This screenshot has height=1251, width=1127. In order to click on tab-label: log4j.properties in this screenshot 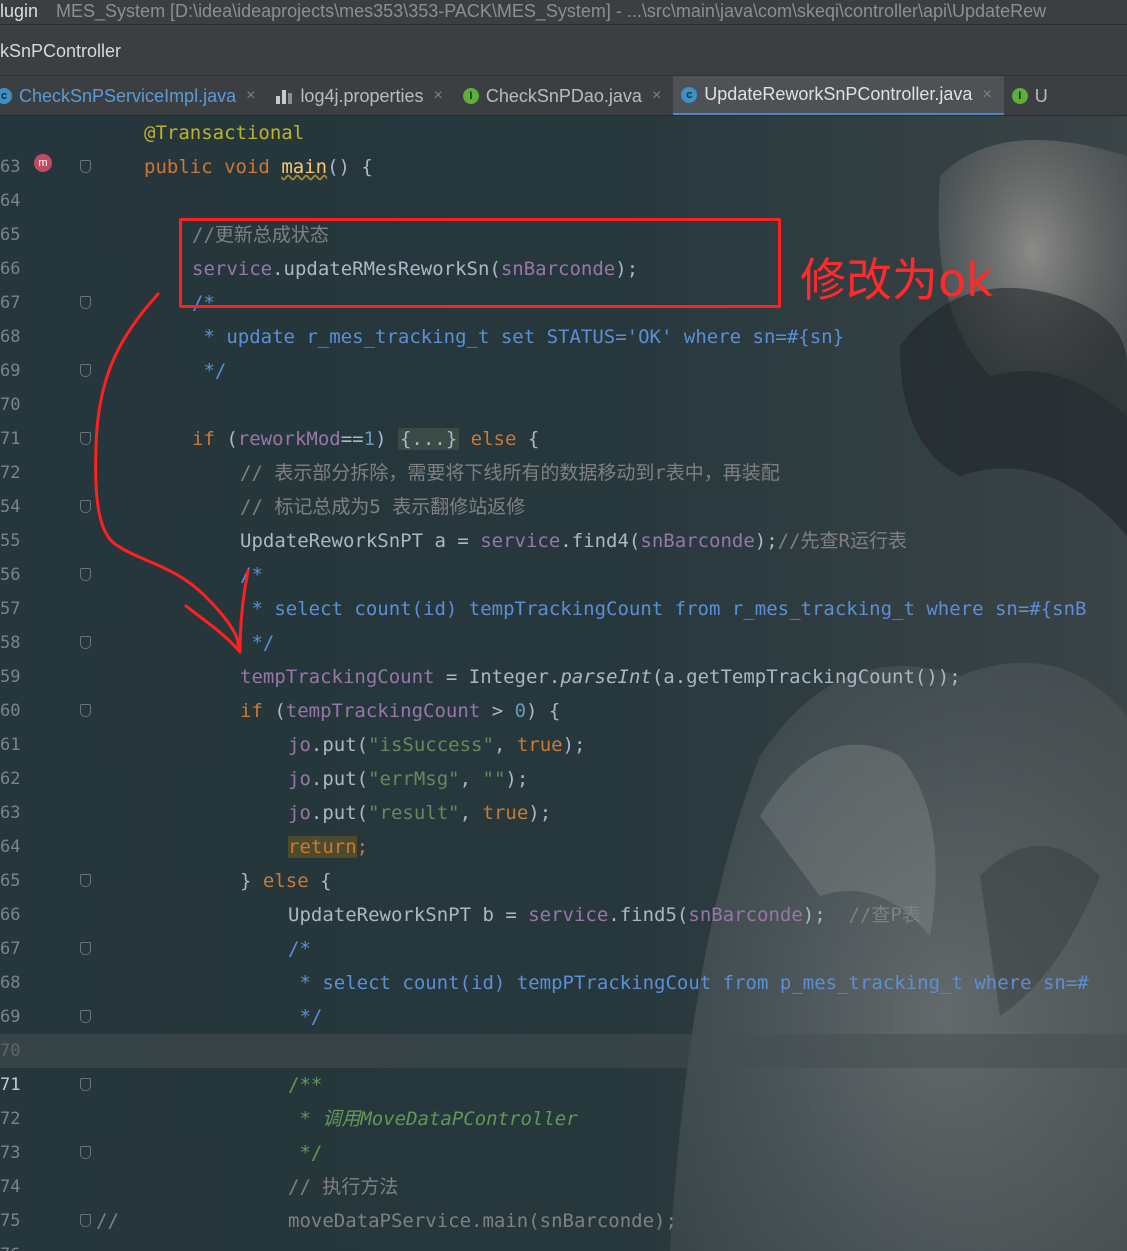, I will do `click(362, 95)`.